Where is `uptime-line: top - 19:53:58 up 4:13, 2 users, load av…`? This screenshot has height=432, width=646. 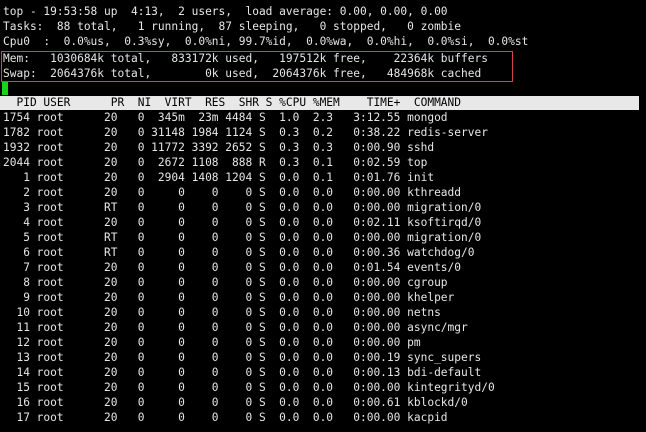
uptime-line: top - 19:53:58 up 4:13, 2 users, load av… is located at coordinates (225, 11).